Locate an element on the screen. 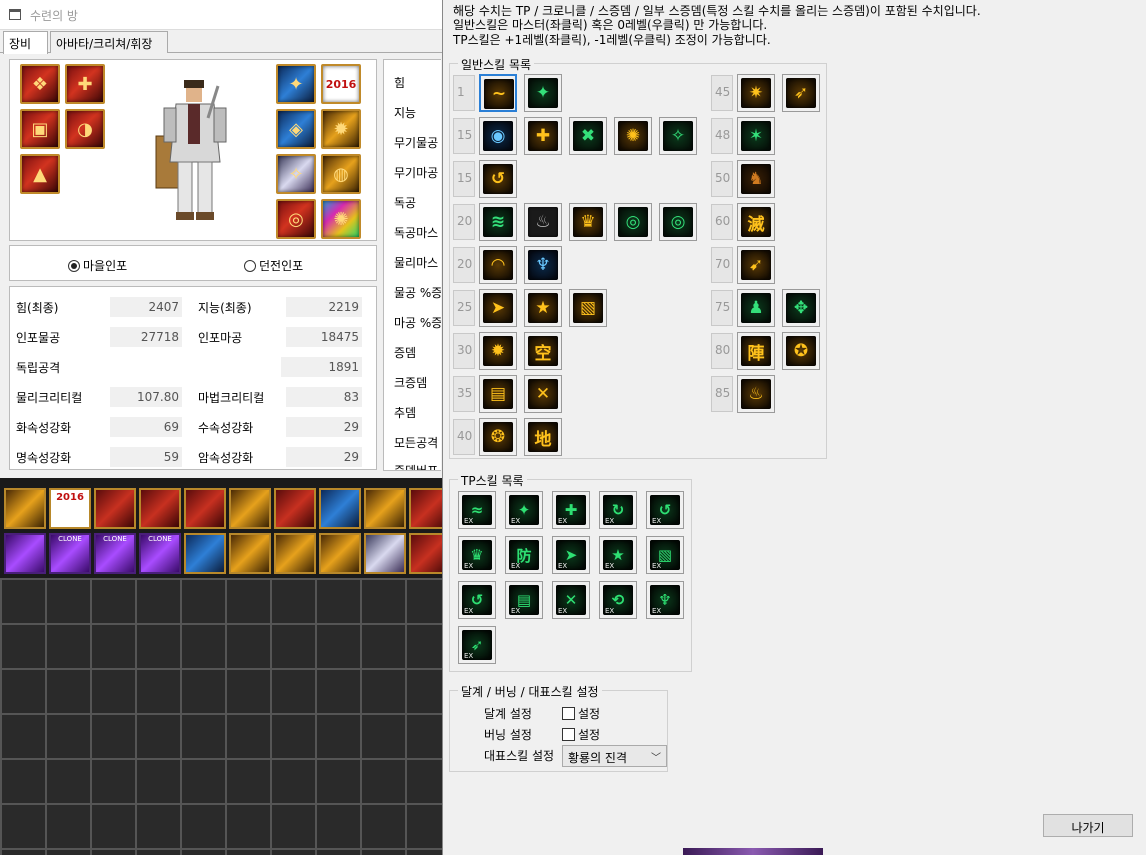 The width and height of the screenshot is (1146, 855). dalgye-checkbox: 설정 is located at coordinates (581, 713).